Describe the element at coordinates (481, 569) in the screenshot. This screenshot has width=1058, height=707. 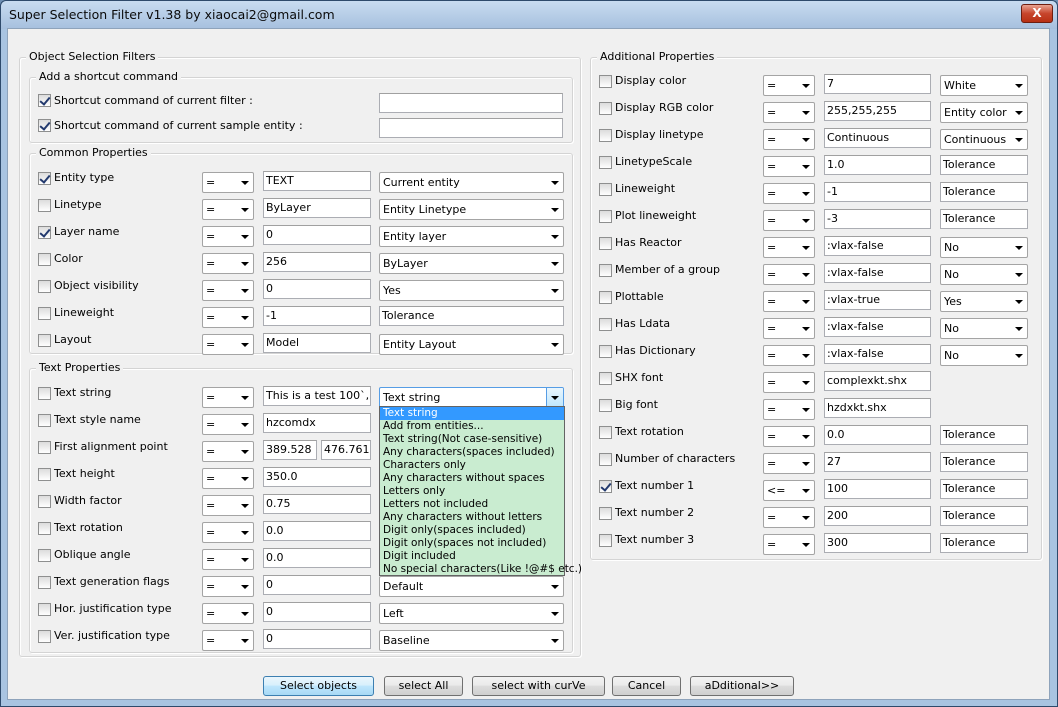
I see `dropdown-option: No special characters(Like !@#$ etc.)` at that location.